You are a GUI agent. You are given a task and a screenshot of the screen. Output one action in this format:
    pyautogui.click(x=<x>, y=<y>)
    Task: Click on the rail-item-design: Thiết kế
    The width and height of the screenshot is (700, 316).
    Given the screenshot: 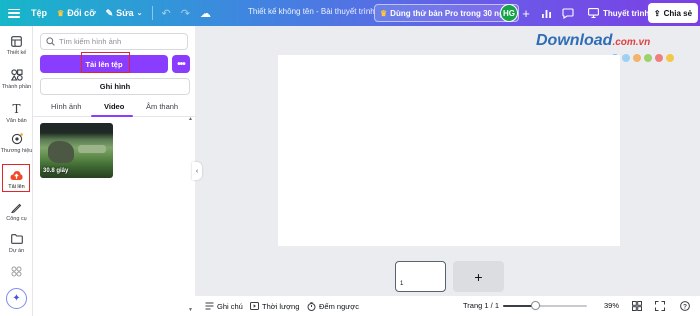 What is the action you would take?
    pyautogui.click(x=16, y=45)
    